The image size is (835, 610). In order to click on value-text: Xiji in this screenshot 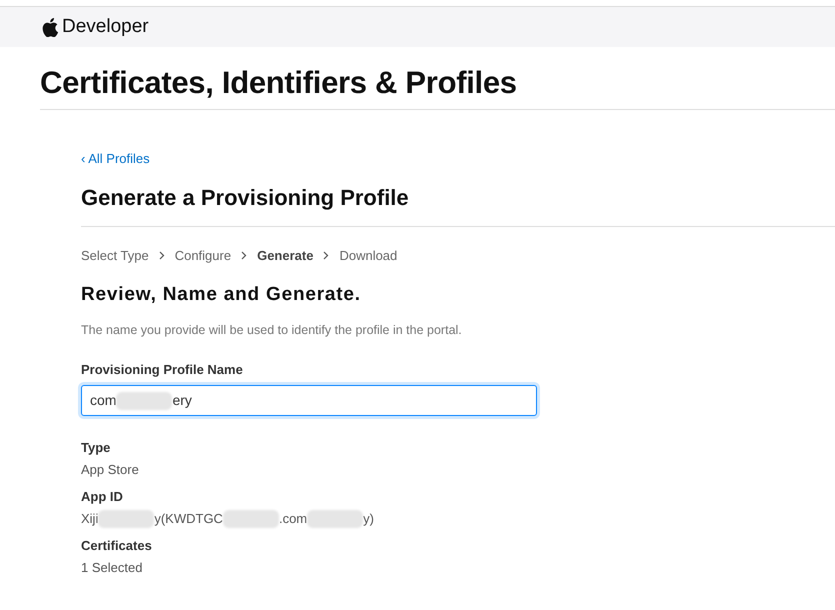, I will do `click(89, 519)`.